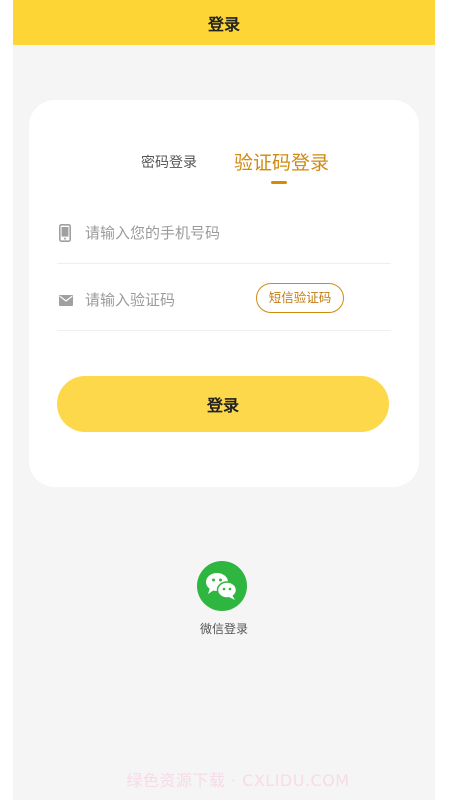 Image resolution: width=450 pixels, height=800 pixels. Describe the element at coordinates (223, 404) in the screenshot. I see `login-button: 登录` at that location.